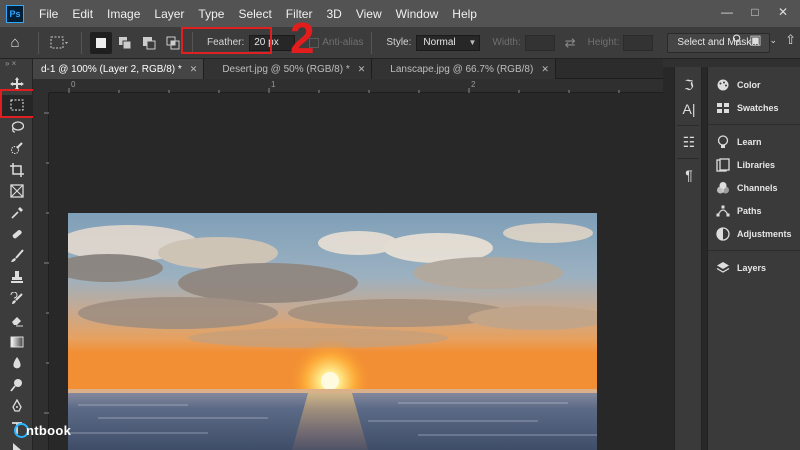  Describe the element at coordinates (790, 40) in the screenshot. I see `share-icon: ⇧` at that location.